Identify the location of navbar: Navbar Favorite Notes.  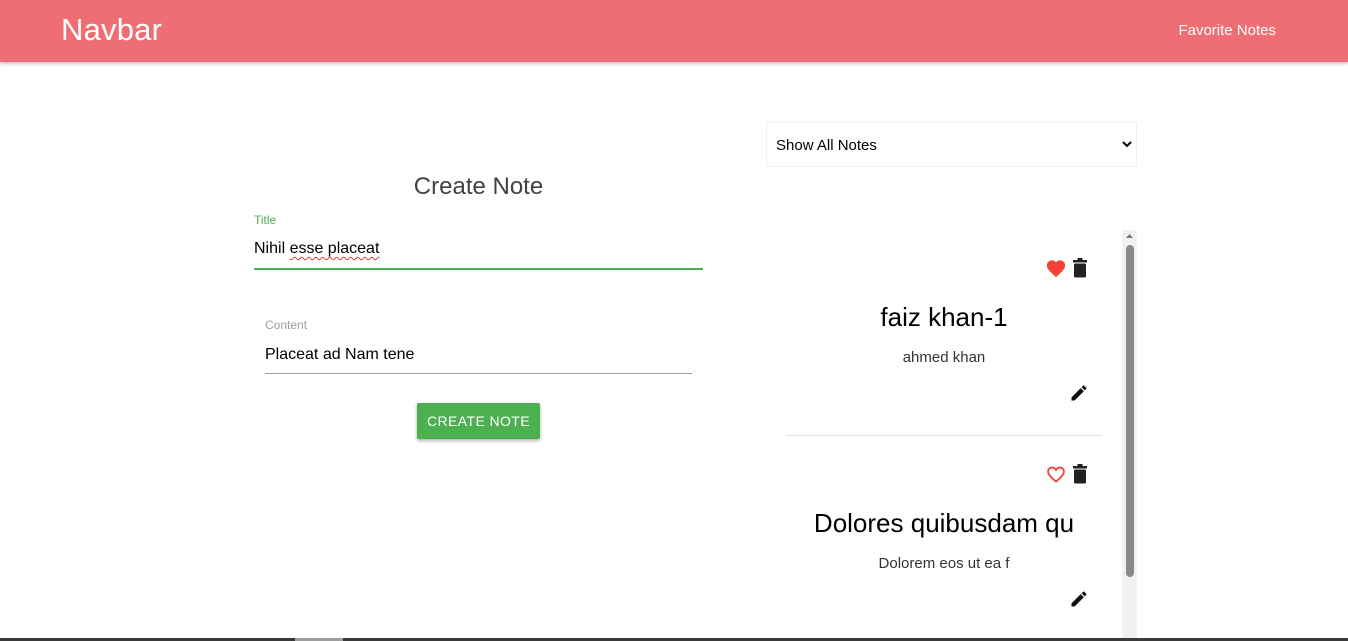
(674, 31).